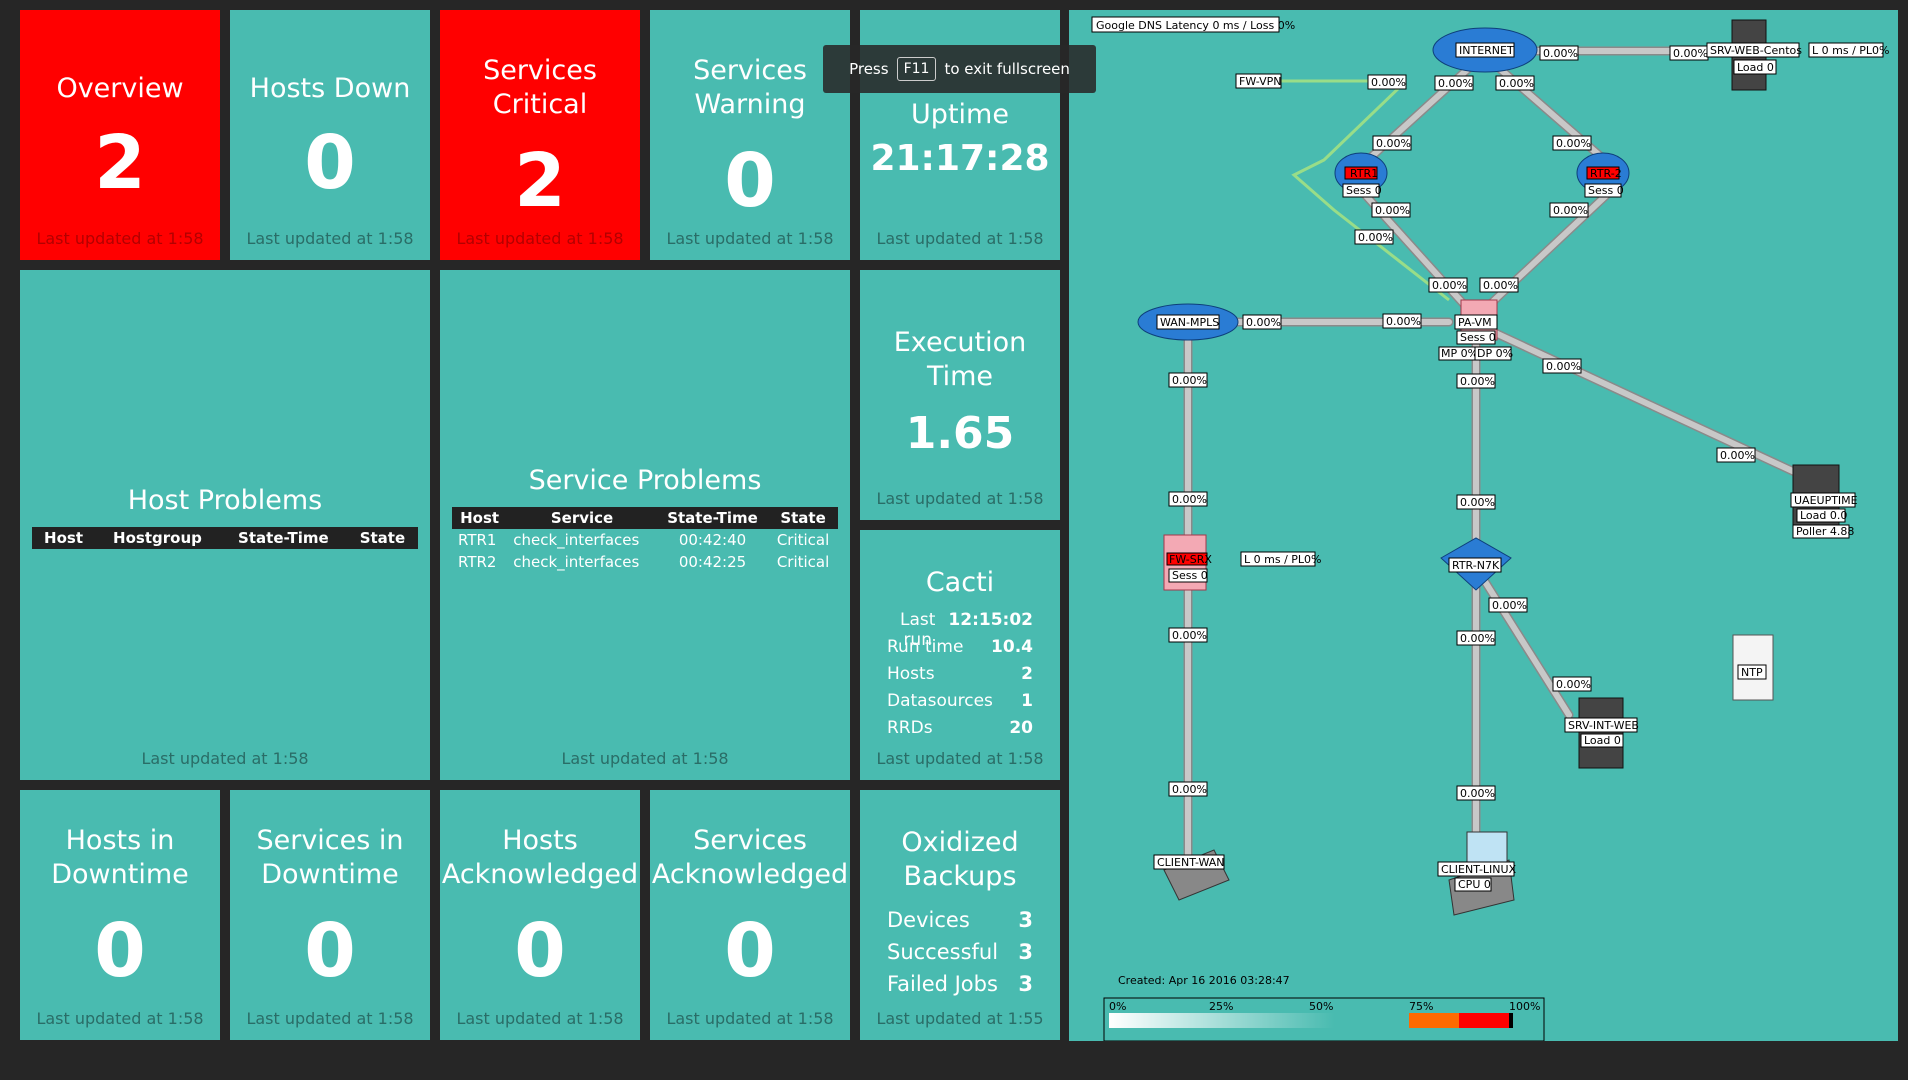  What do you see at coordinates (330, 874) in the screenshot?
I see `tile-title-line2: Downtime` at bounding box center [330, 874].